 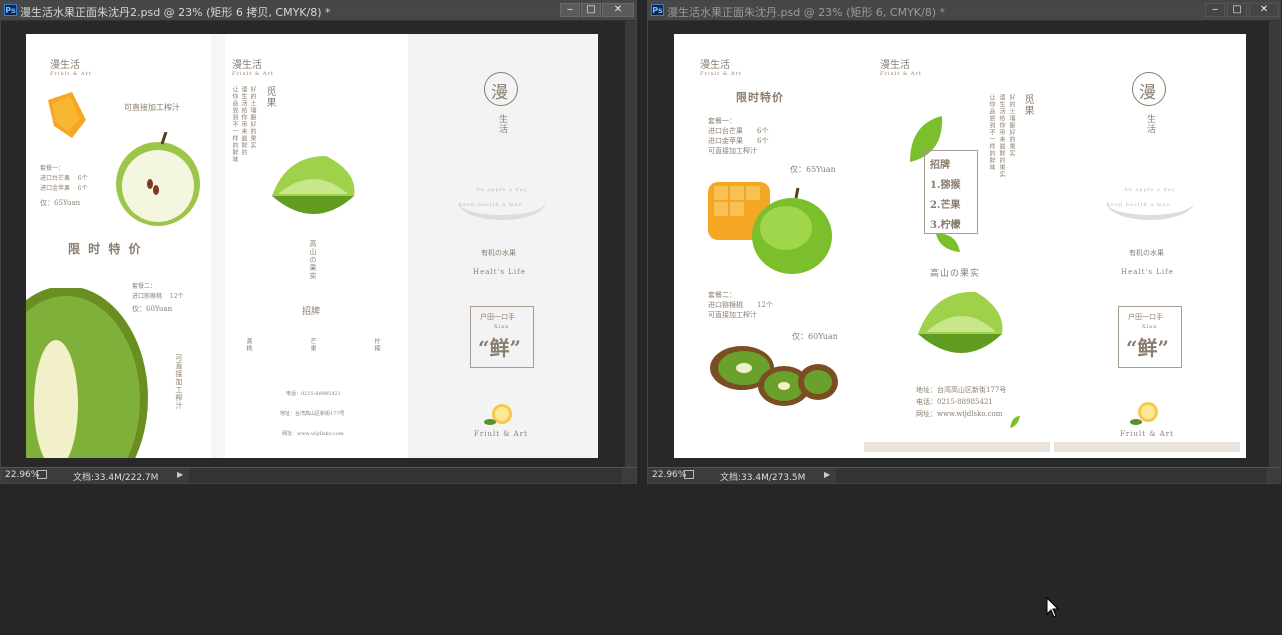 I want to click on p2-vert-title: 高山の果实, so click(x=313, y=260).